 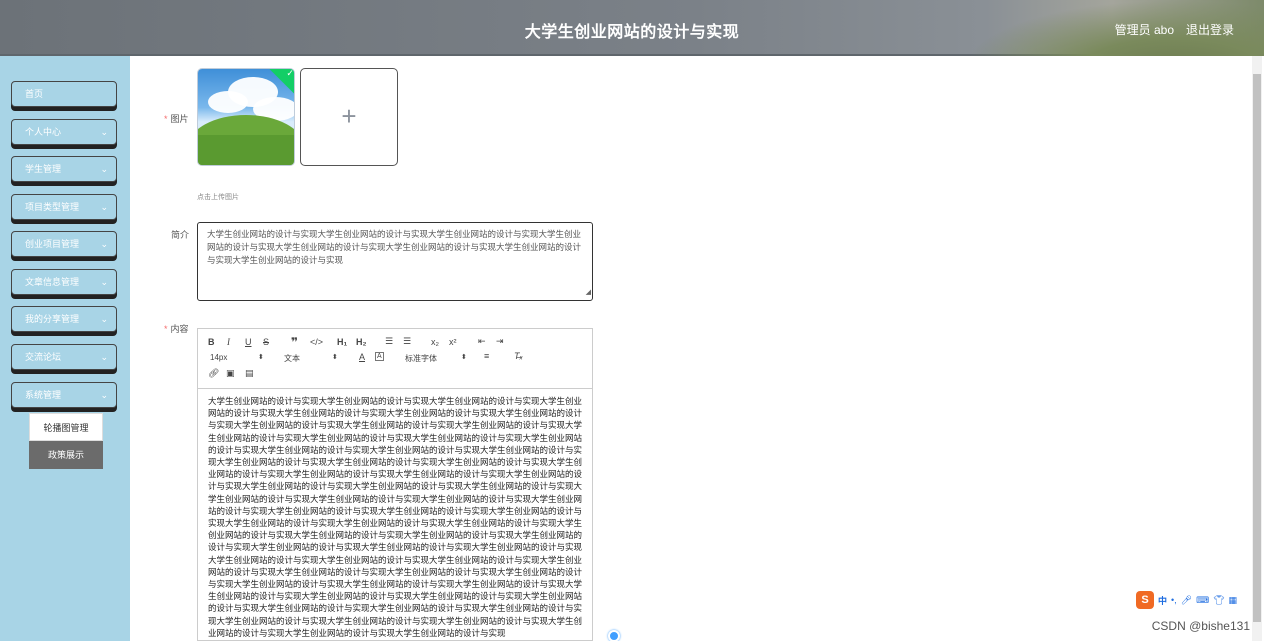 I want to click on sidebar-item-project-type: 项目类型管理 ⌄, so click(x=64, y=207).